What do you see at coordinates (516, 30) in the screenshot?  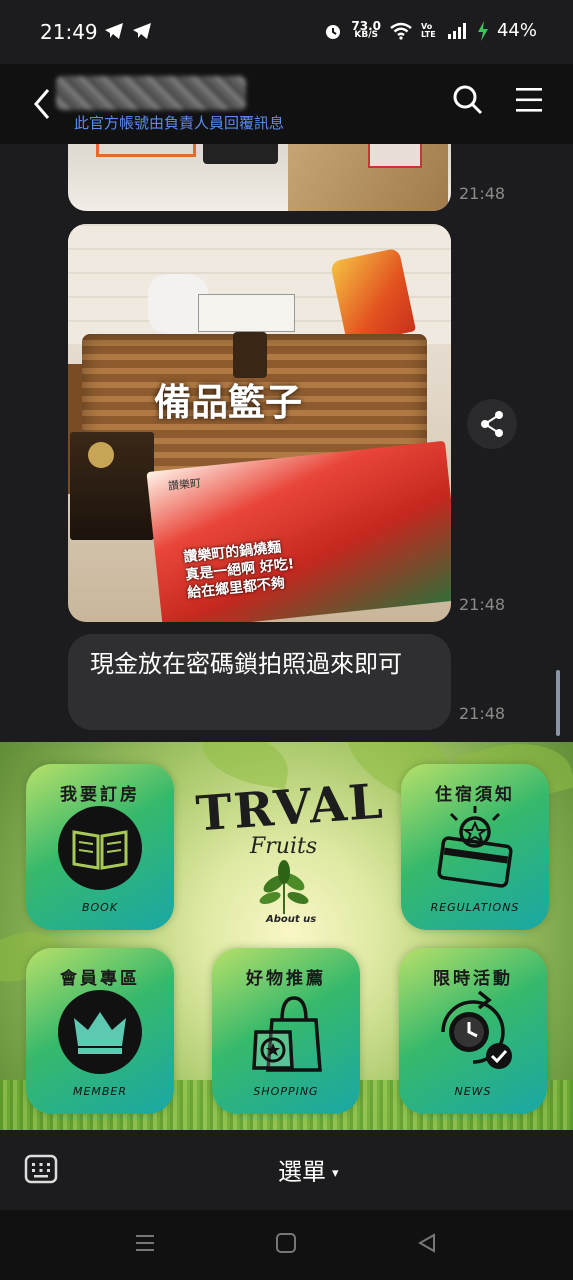 I see `battery-level: 44%` at bounding box center [516, 30].